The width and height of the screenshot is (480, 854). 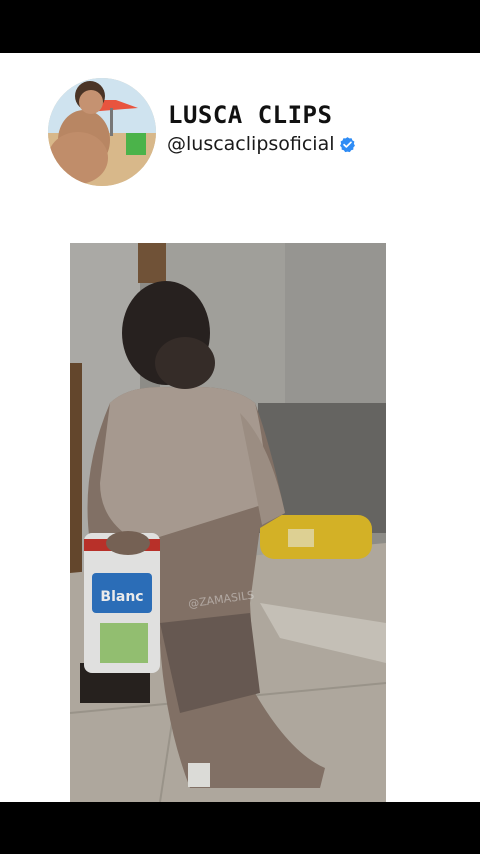 I want to click on handle-row: @luscaclipsoficial, so click(x=261, y=144).